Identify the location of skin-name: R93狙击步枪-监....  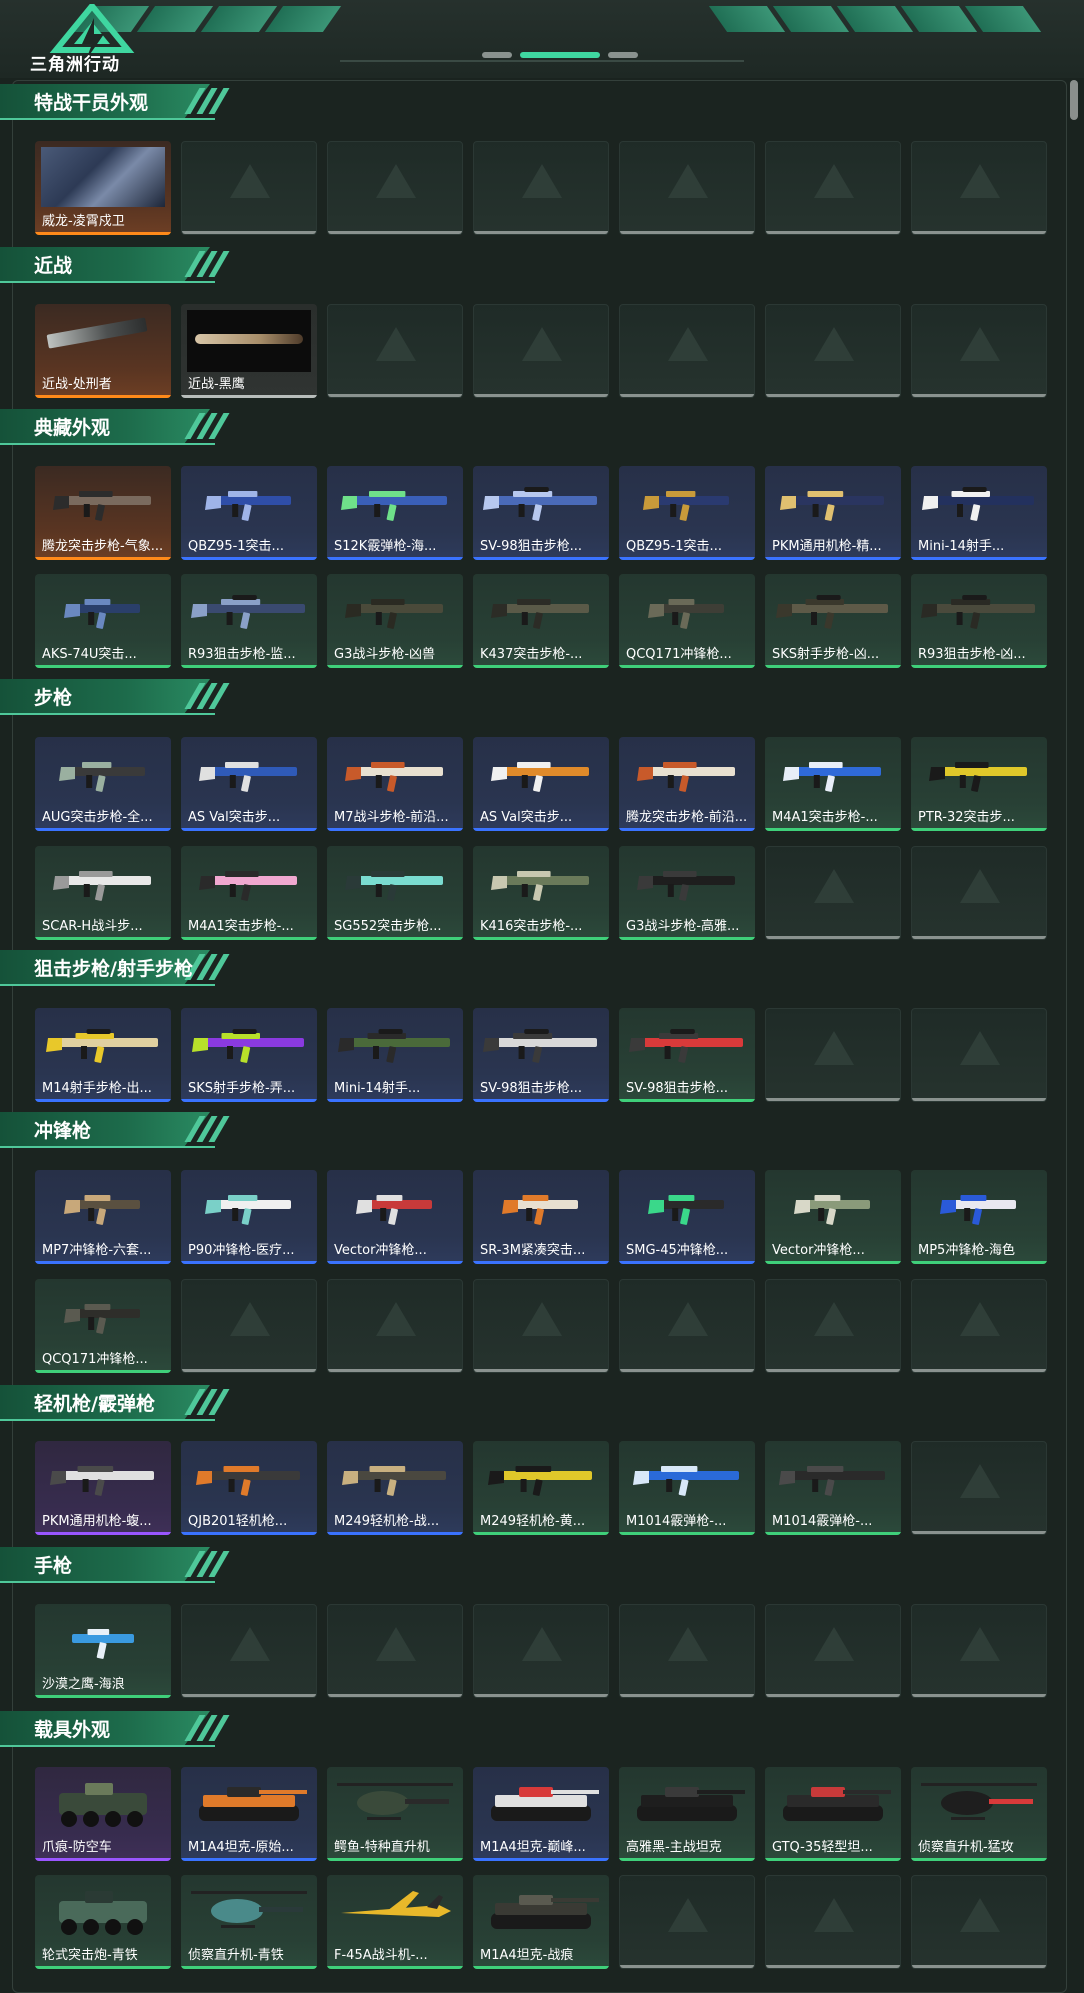
(242, 654).